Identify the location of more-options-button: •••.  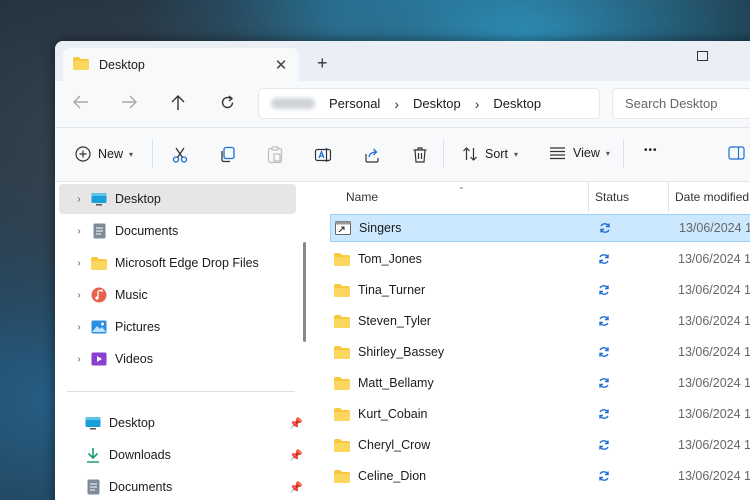
(651, 150).